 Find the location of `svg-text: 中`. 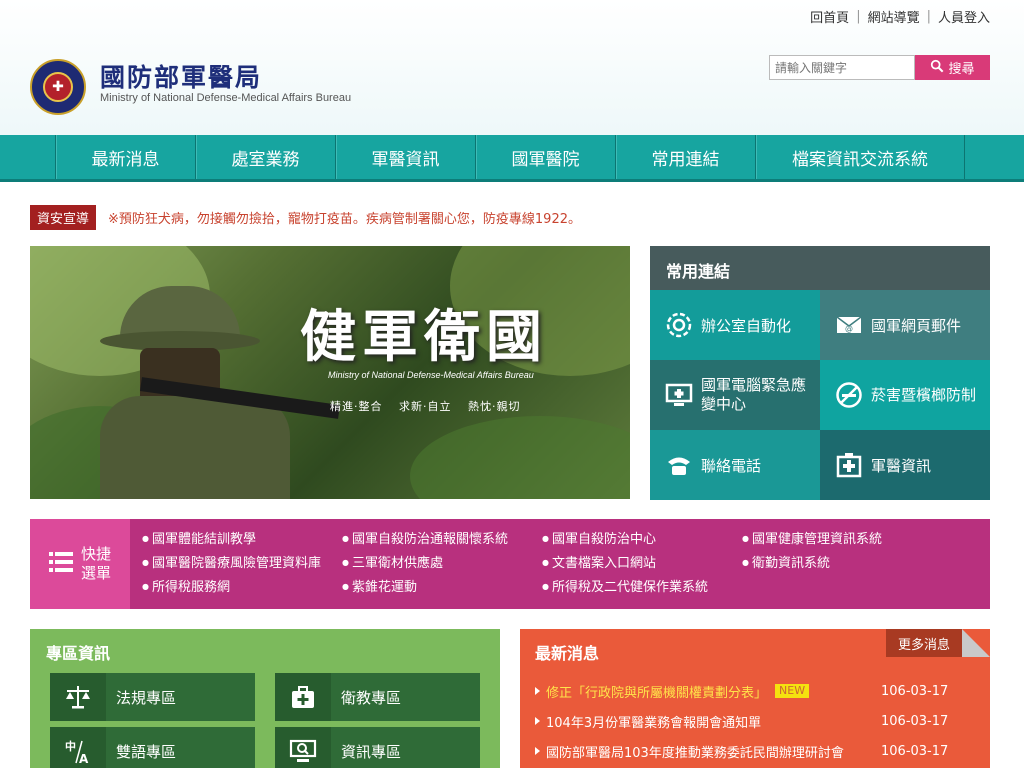

svg-text: 中 is located at coordinates (70, 746).